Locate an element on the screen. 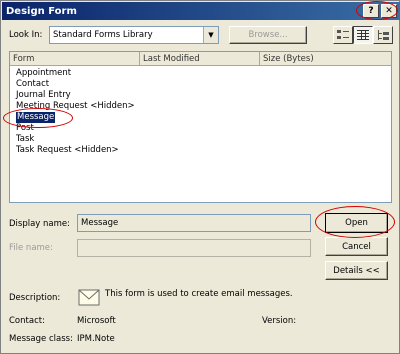 This screenshot has height=354, width=400. list-item-appointment: Appointment is located at coordinates (43, 73).